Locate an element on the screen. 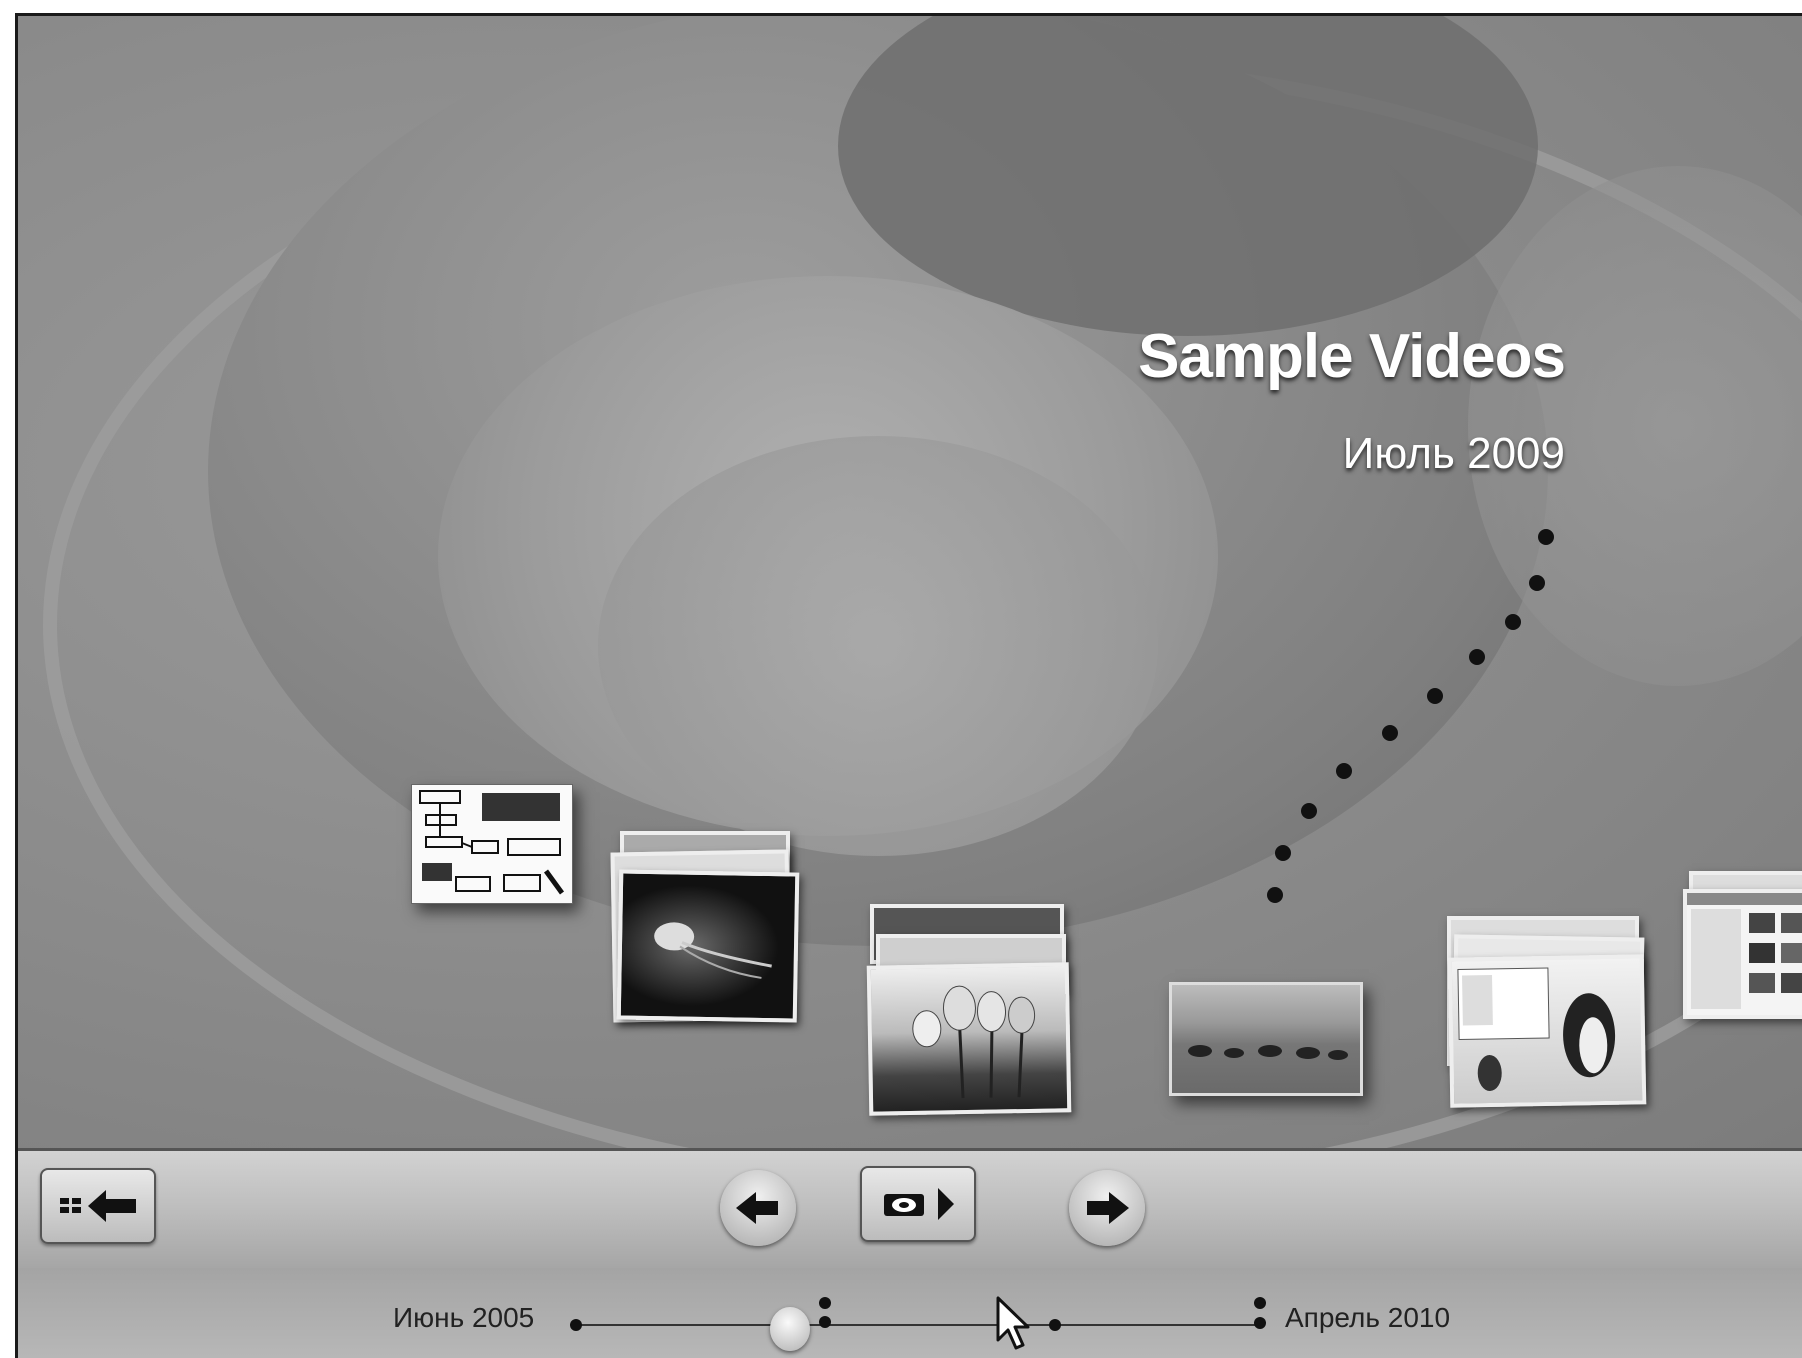  slideshow-button is located at coordinates (918, 1204).